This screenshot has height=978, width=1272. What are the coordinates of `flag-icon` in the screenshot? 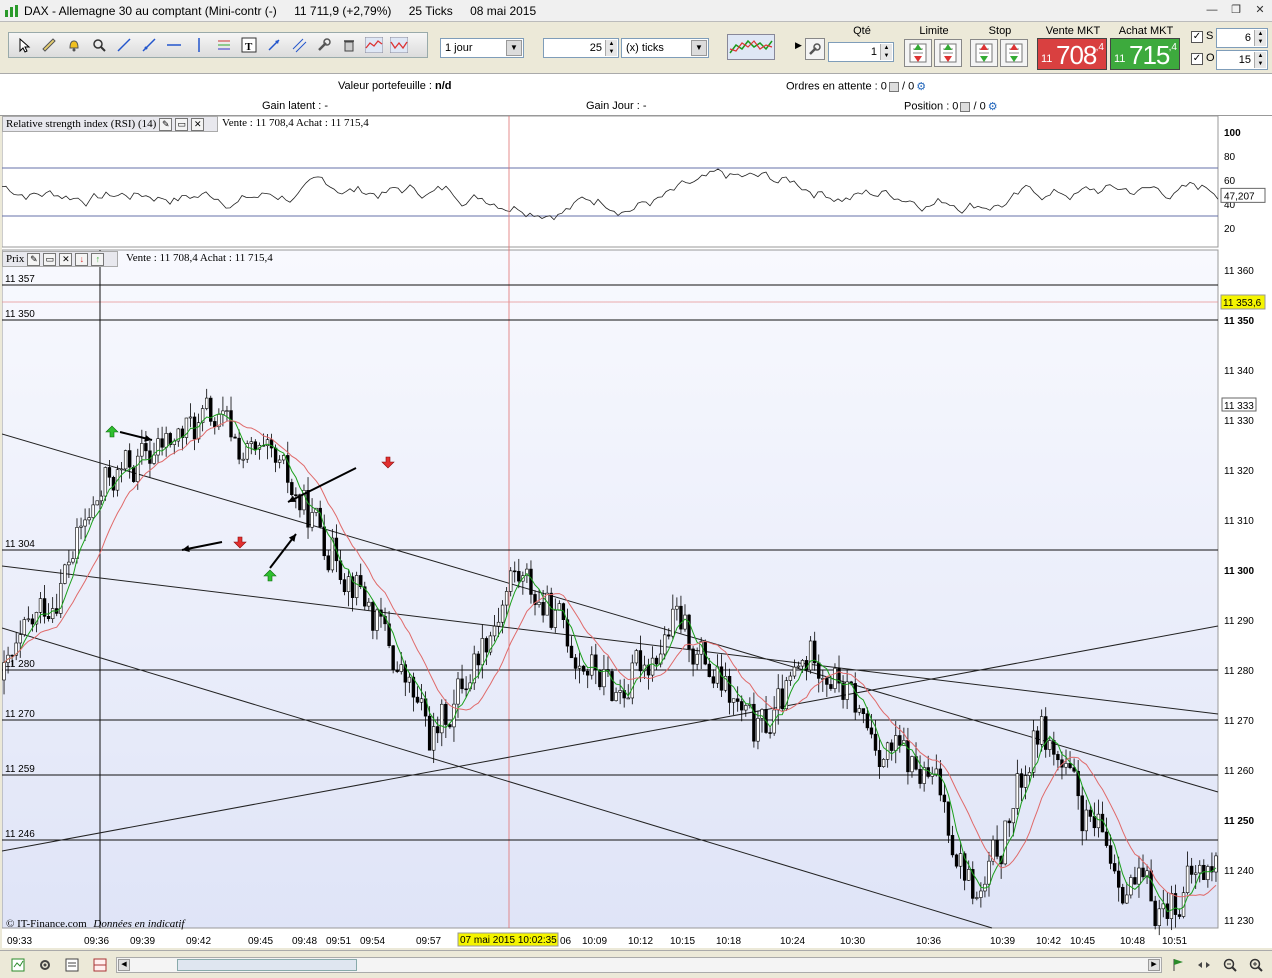 It's located at (1178, 965).